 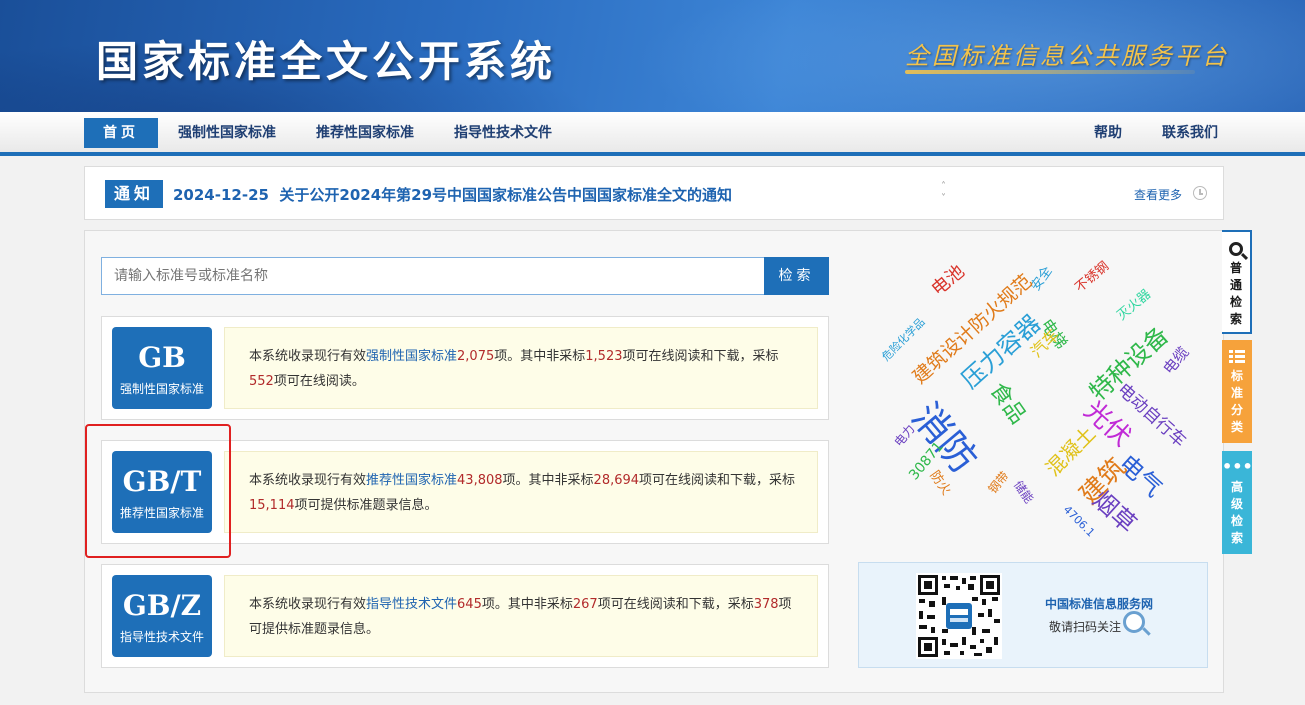 I want to click on qr-subtitle: 敬请扫码关注, so click(x=1085, y=627).